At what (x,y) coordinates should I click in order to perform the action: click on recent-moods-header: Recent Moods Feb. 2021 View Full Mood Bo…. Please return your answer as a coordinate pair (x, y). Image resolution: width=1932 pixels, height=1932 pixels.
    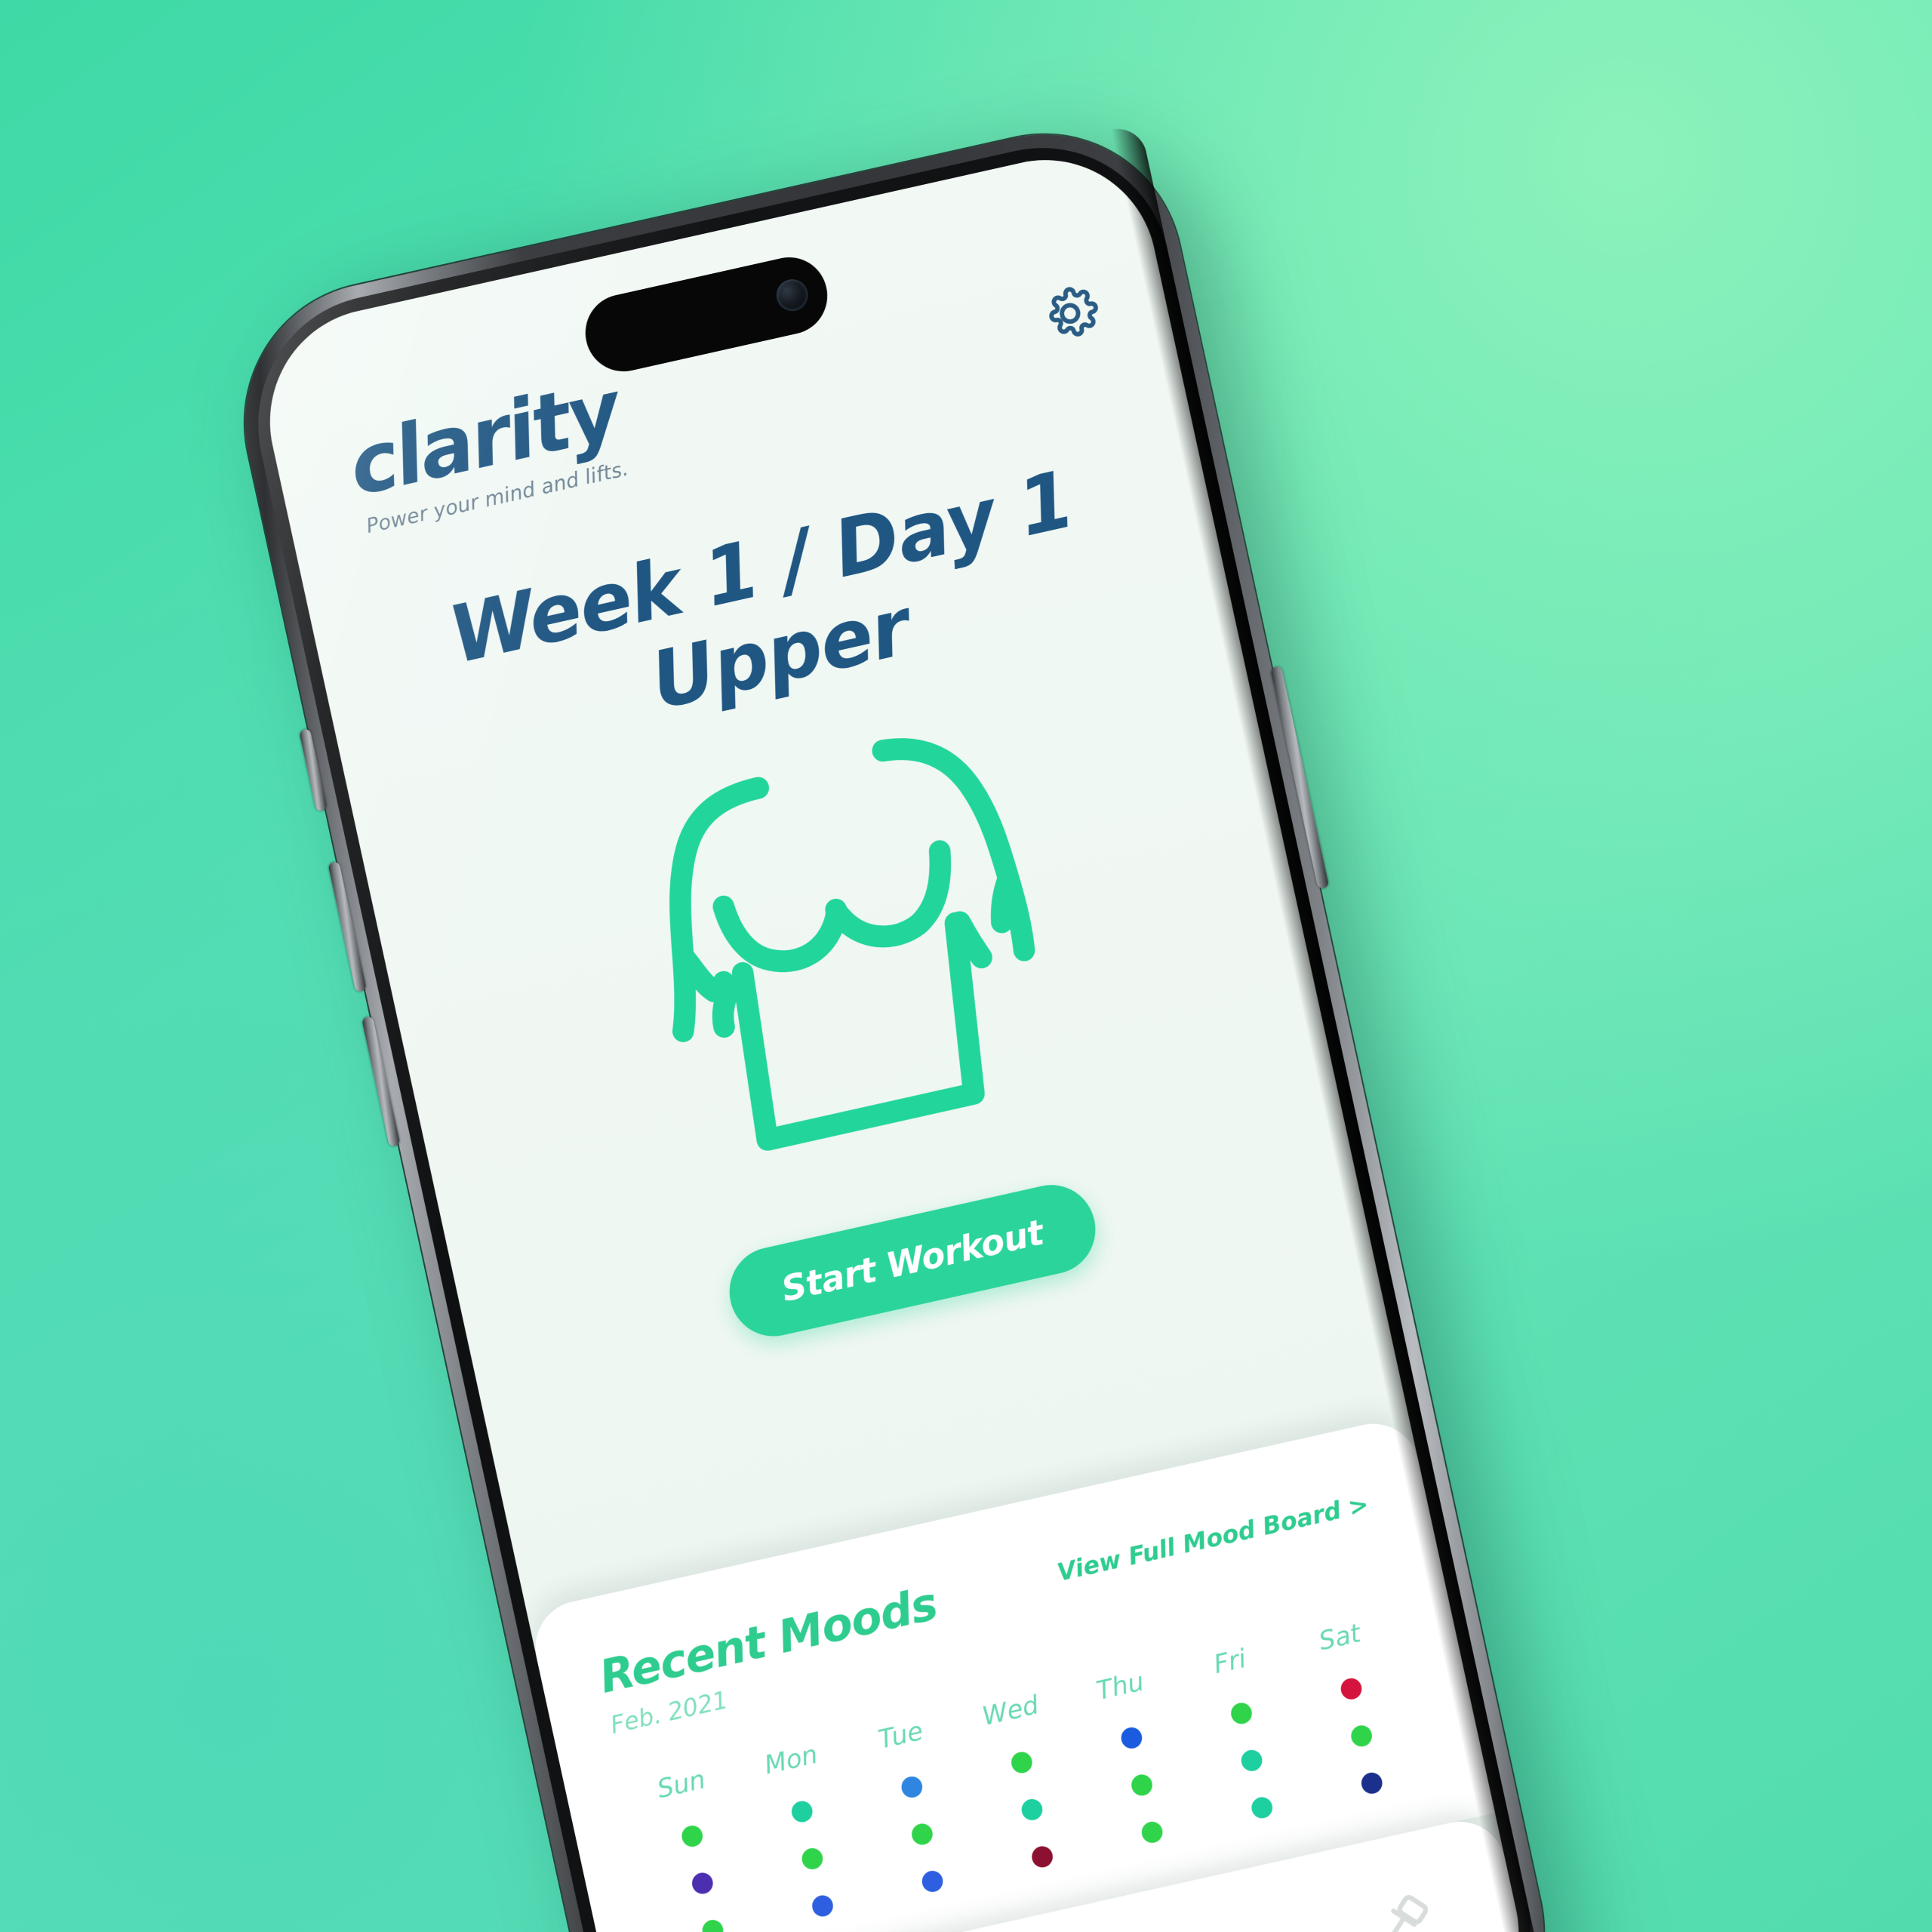
    Looking at the image, I should click on (988, 1610).